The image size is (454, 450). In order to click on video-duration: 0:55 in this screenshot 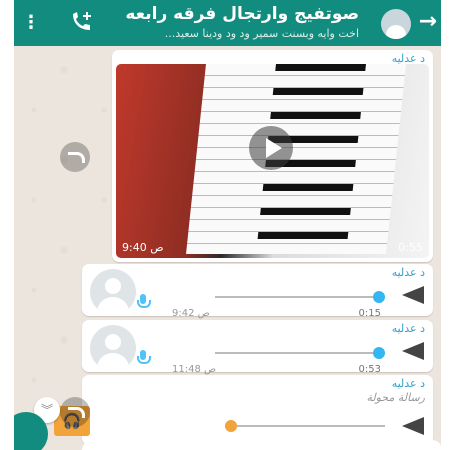, I will do `click(410, 247)`.